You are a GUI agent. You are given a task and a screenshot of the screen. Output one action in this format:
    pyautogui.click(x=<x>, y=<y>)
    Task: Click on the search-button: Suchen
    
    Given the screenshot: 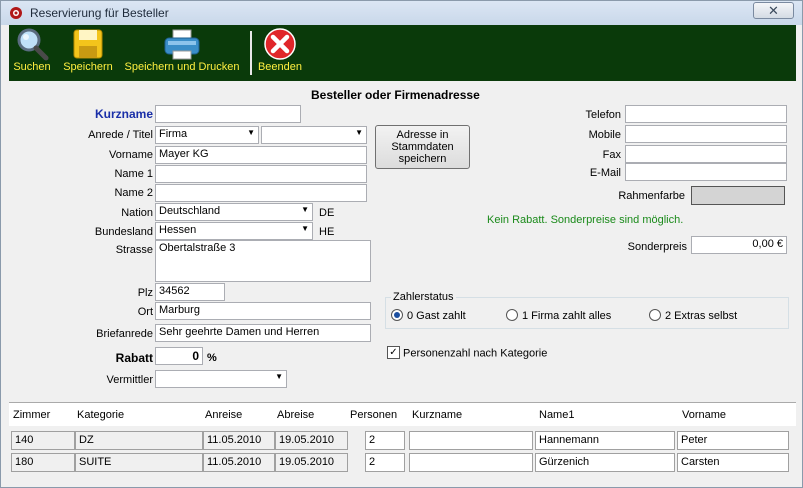 What is the action you would take?
    pyautogui.click(x=32, y=53)
    